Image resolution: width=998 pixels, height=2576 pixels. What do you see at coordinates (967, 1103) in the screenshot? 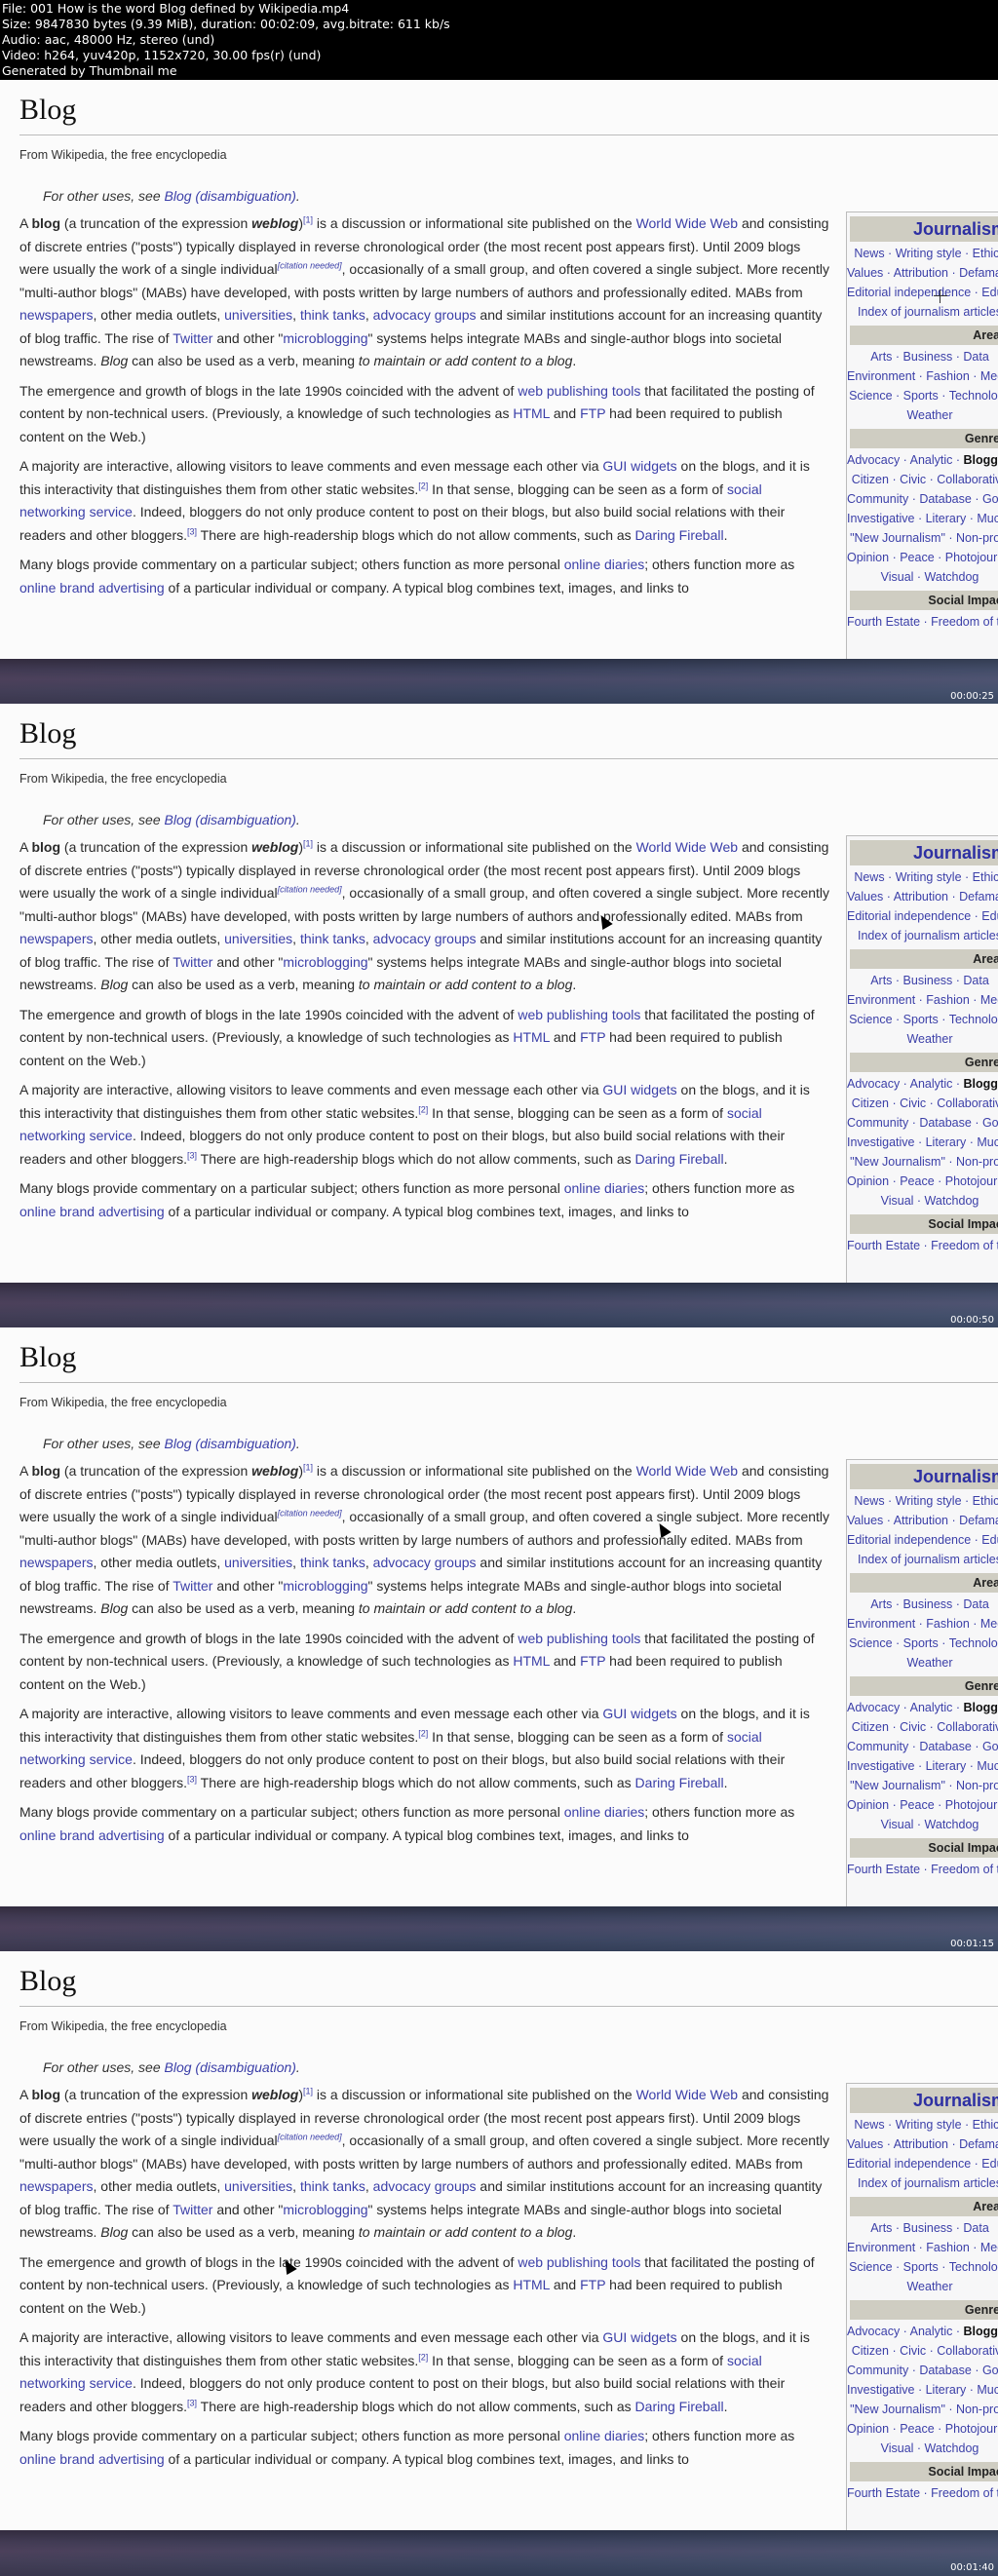
I see `infobox-link: Collaborative` at bounding box center [967, 1103].